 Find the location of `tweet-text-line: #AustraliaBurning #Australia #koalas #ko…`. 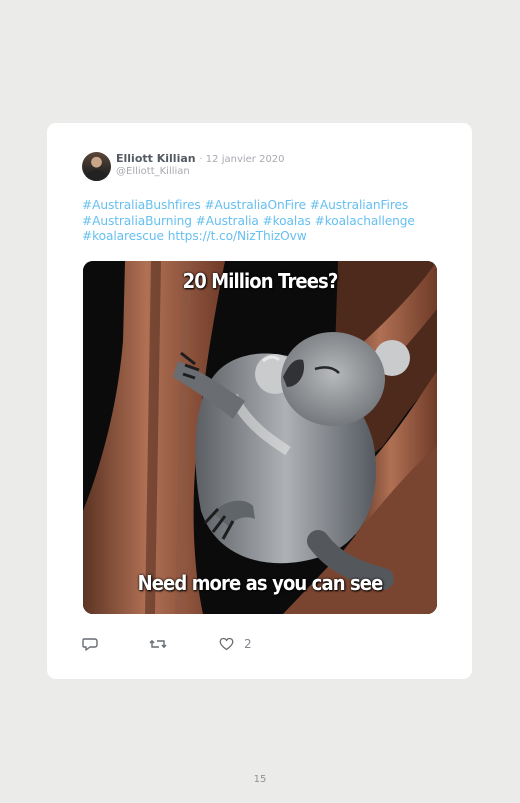

tweet-text-line: #AustraliaBurning #Australia #koalas #ko… is located at coordinates (262, 222).